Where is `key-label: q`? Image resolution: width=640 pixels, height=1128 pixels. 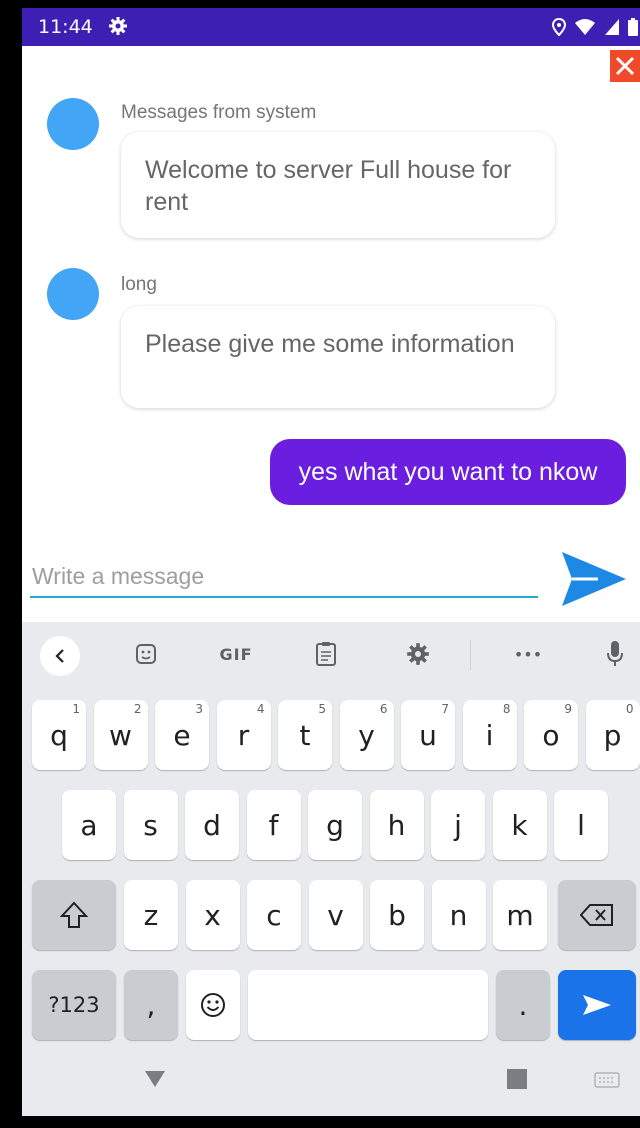 key-label: q is located at coordinates (59, 735).